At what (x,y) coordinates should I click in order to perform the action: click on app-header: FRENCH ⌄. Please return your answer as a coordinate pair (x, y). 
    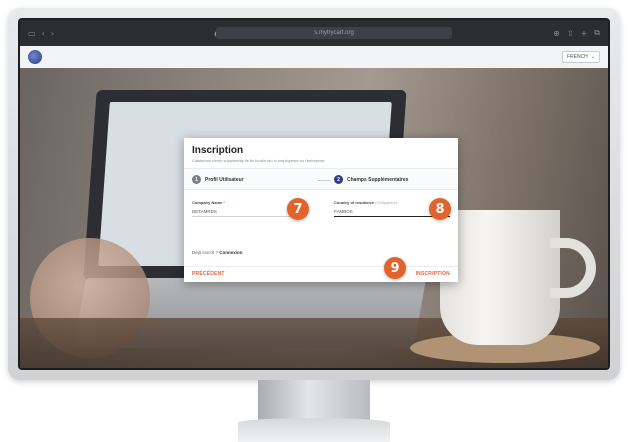
    Looking at the image, I should click on (314, 57).